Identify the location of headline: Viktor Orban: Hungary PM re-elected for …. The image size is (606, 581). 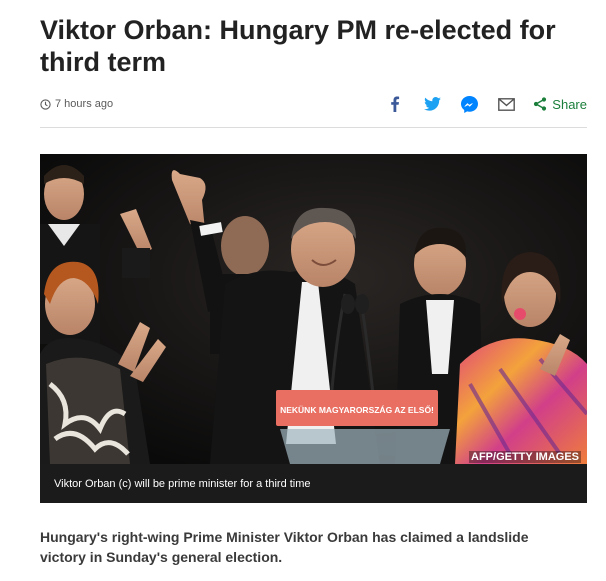
(298, 46).